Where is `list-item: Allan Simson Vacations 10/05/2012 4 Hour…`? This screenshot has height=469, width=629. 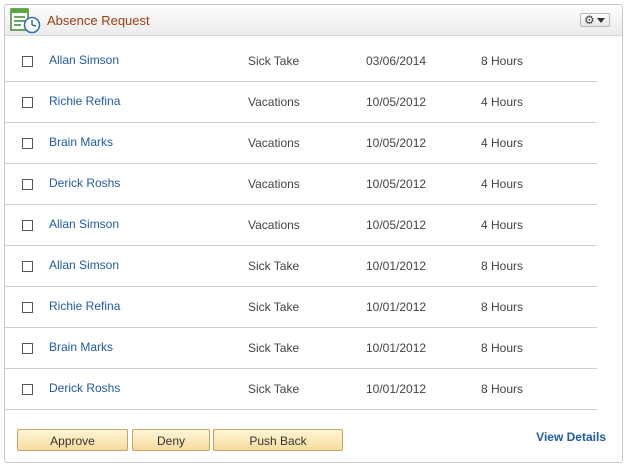 list-item: Allan Simson Vacations 10/05/2012 4 Hour… is located at coordinates (301, 225).